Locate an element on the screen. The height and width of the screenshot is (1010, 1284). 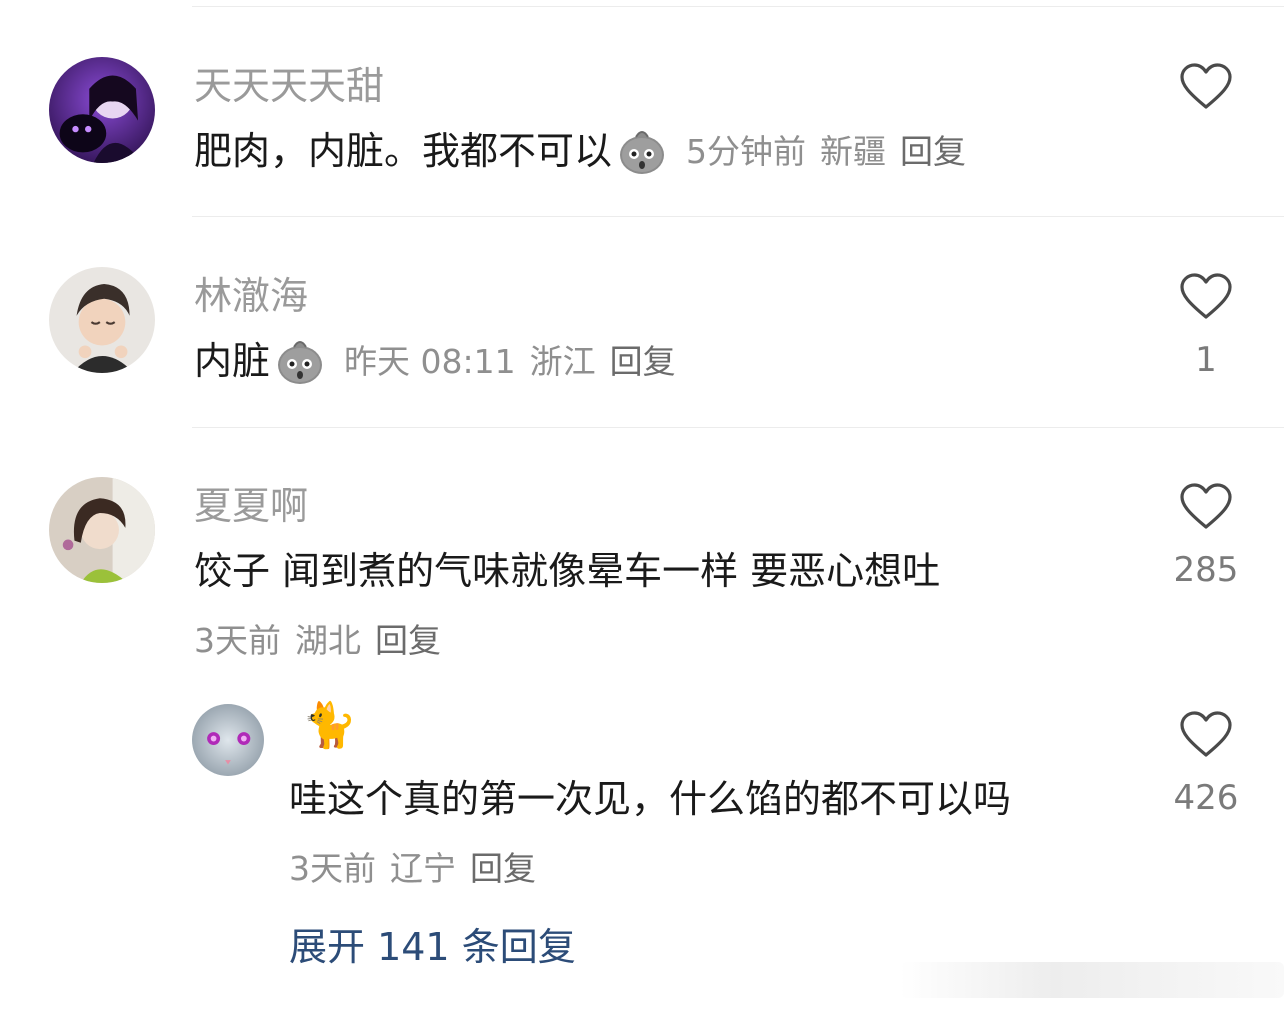
watermark-fade is located at coordinates (1092, 980).